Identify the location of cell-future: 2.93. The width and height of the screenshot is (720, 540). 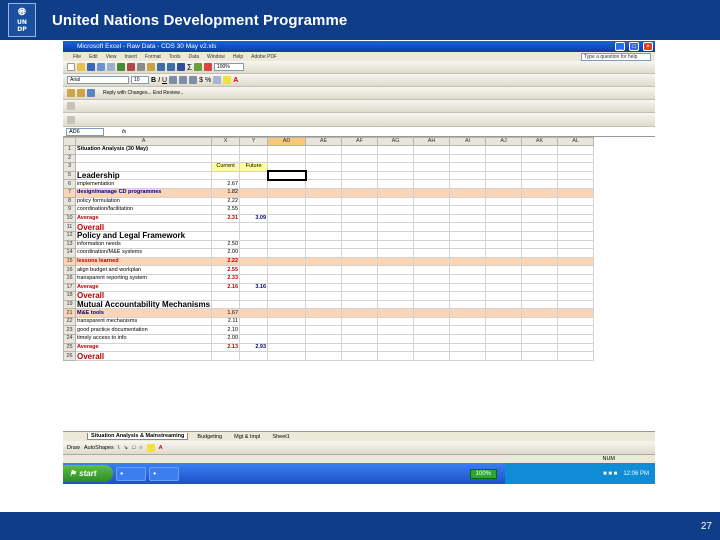
(254, 347).